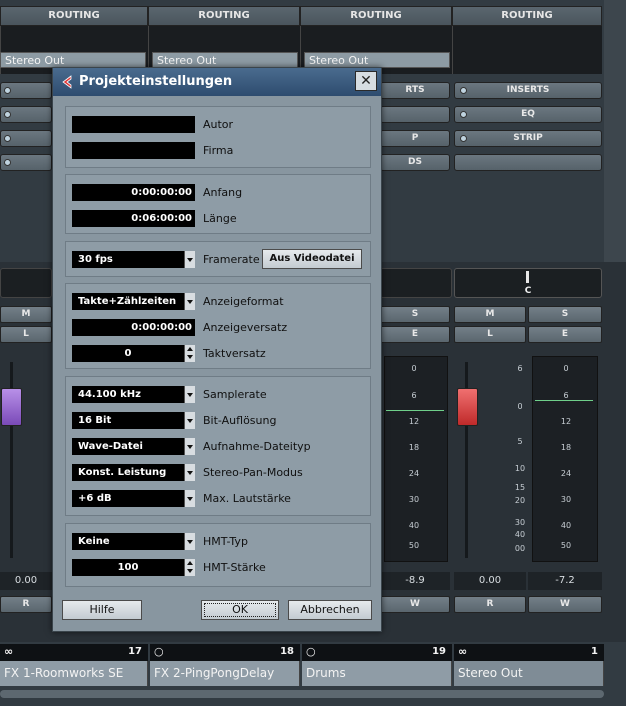 The width and height of the screenshot is (626, 706). Describe the element at coordinates (217, 82) in the screenshot. I see `dialog-titlebar: Projekteinstellungen ✕` at that location.